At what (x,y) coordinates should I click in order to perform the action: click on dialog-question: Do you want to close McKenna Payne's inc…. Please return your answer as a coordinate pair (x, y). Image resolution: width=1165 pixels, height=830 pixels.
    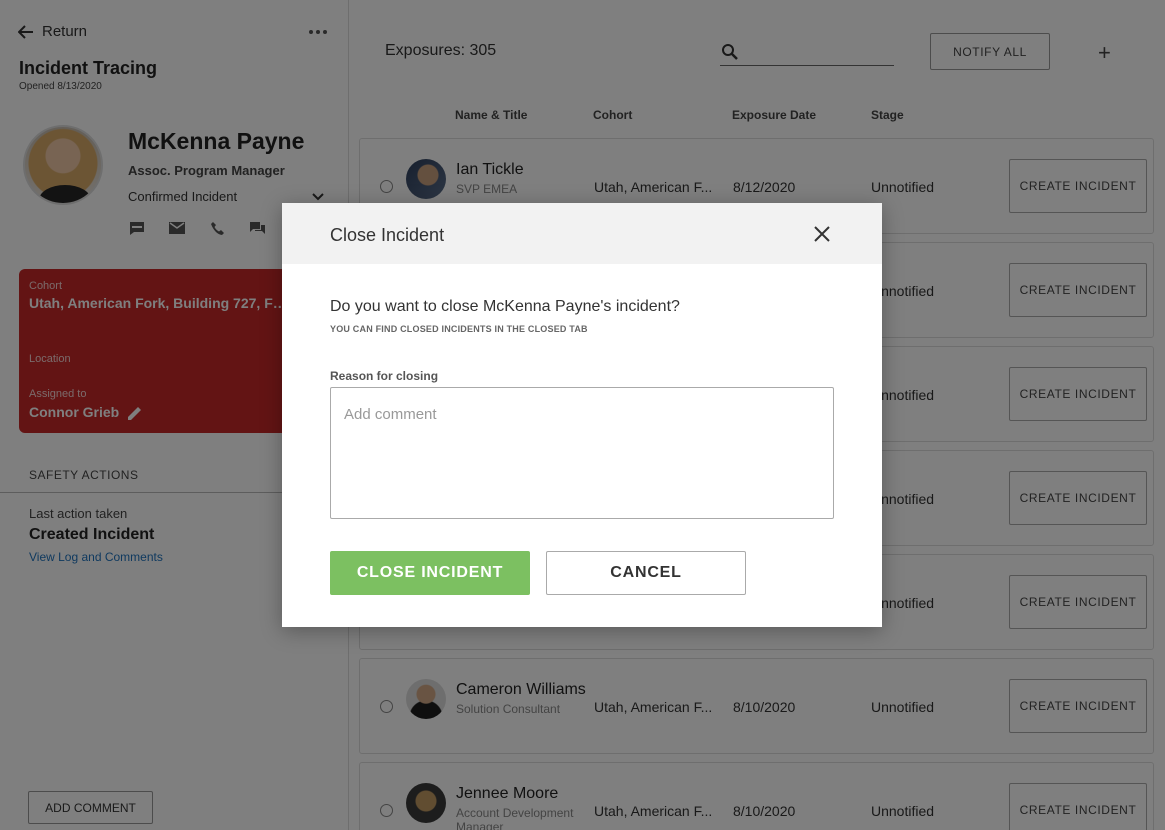
    Looking at the image, I should click on (505, 306).